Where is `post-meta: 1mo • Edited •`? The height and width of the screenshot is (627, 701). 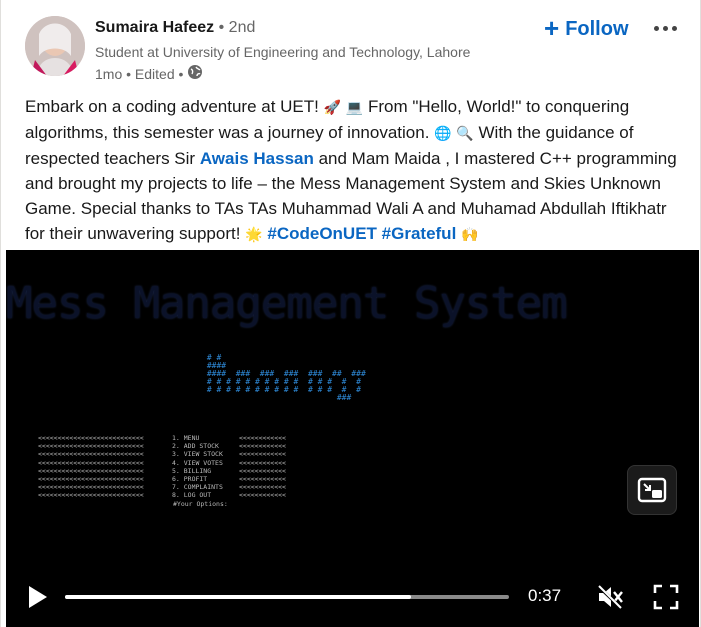 post-meta: 1mo • Edited • is located at coordinates (149, 73).